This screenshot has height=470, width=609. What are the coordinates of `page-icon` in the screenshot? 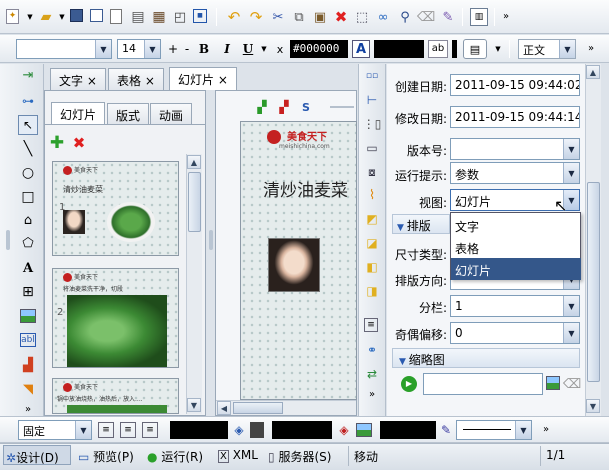 It's located at (116, 16).